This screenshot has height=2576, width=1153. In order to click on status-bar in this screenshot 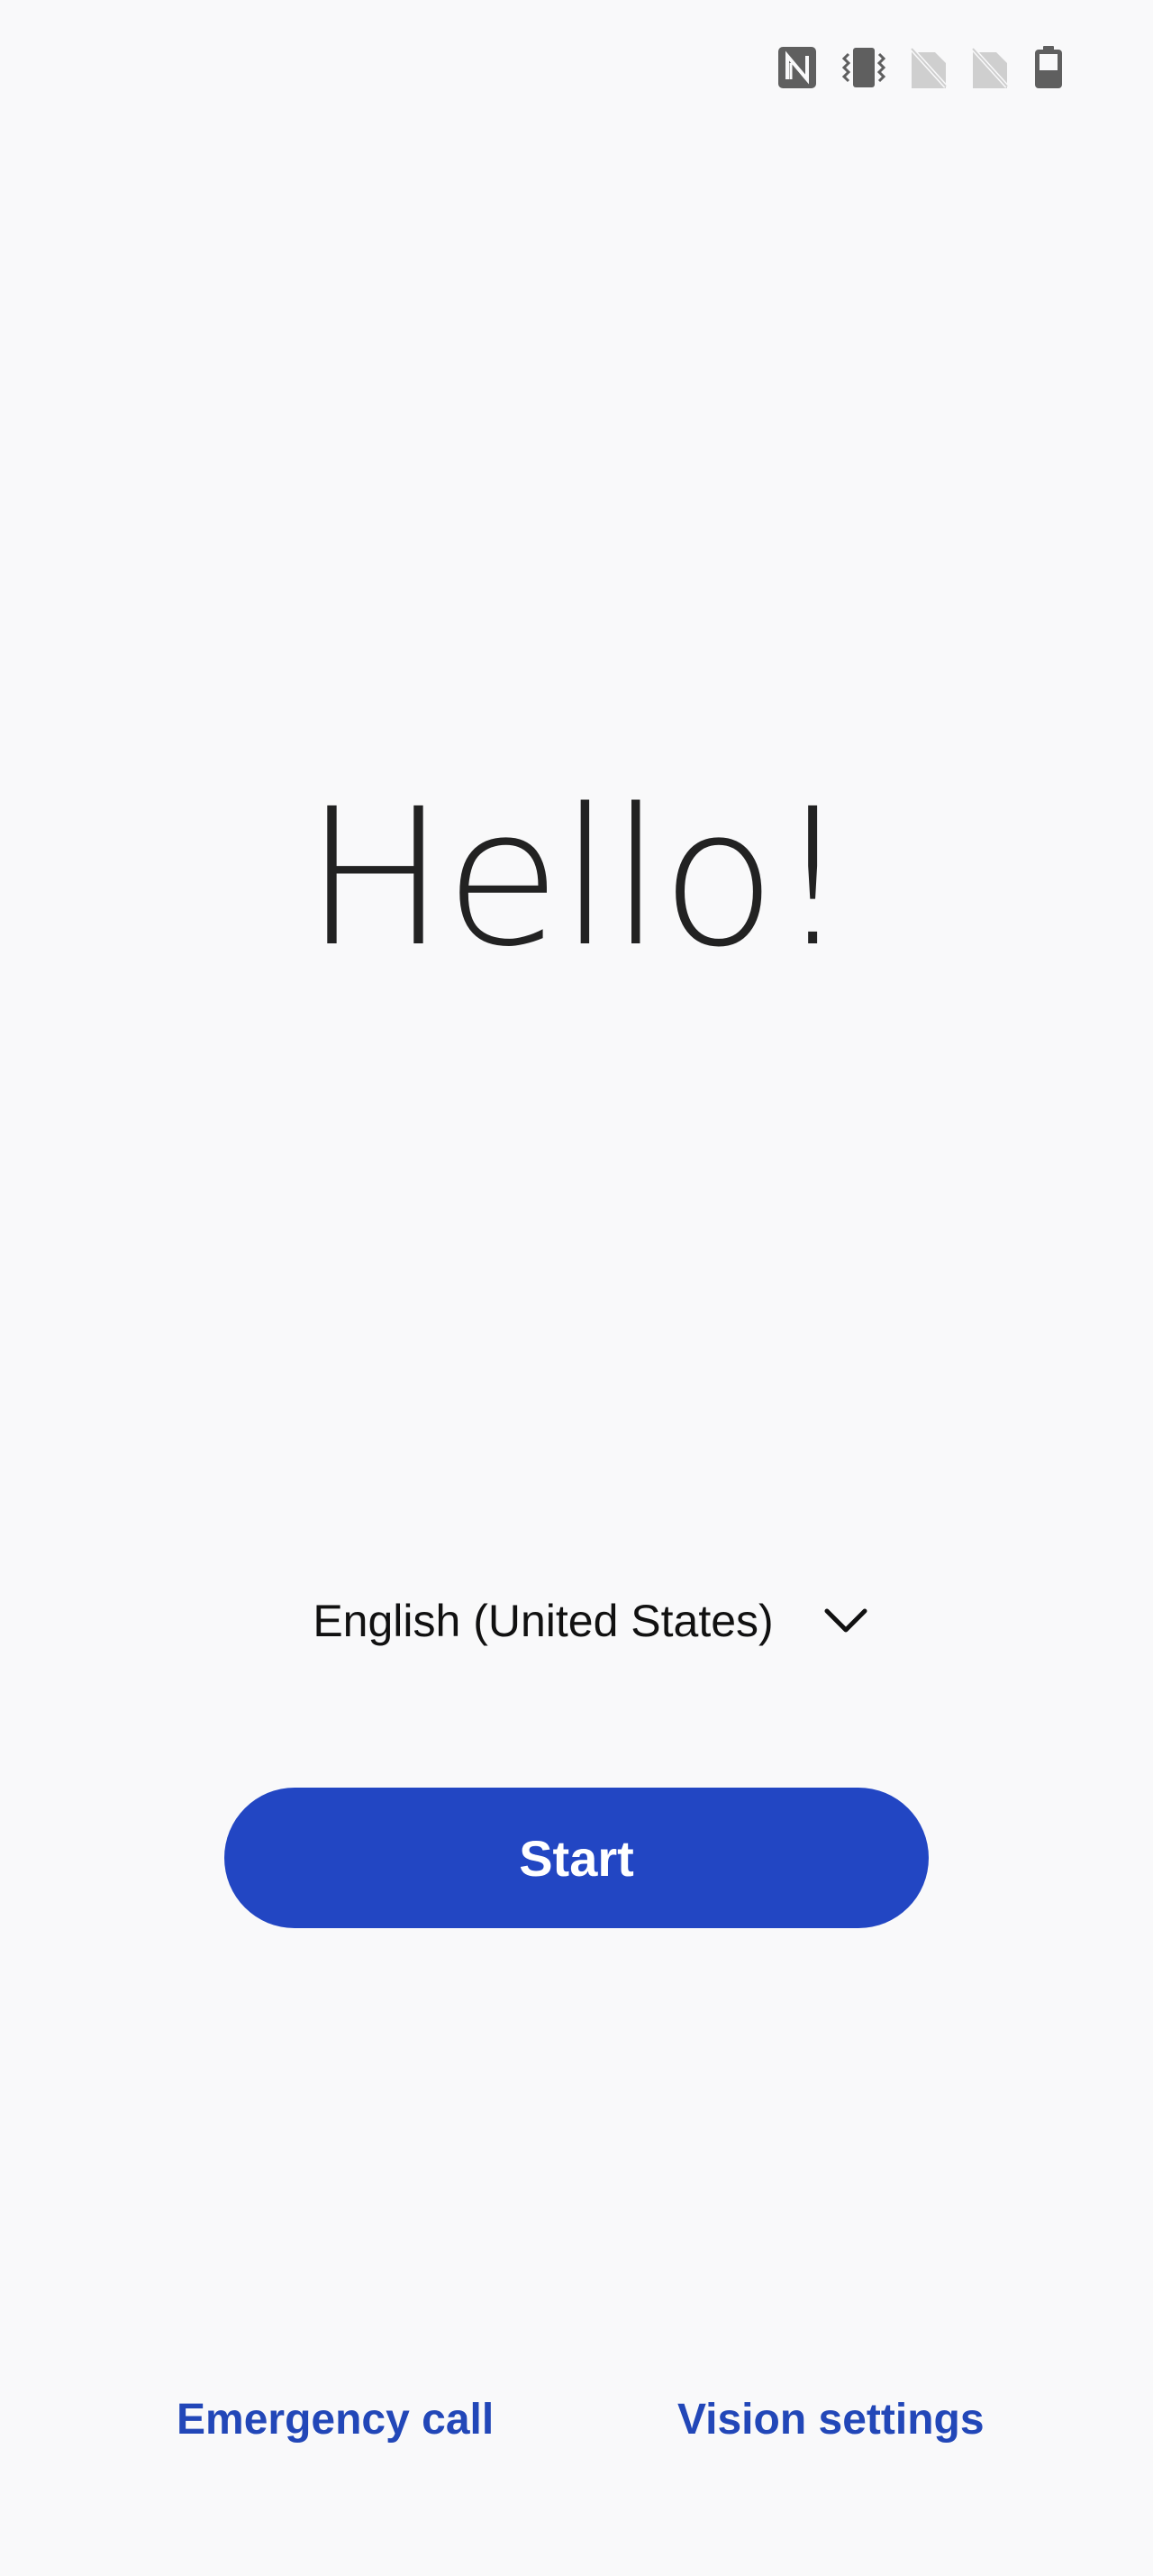, I will do `click(920, 67)`.